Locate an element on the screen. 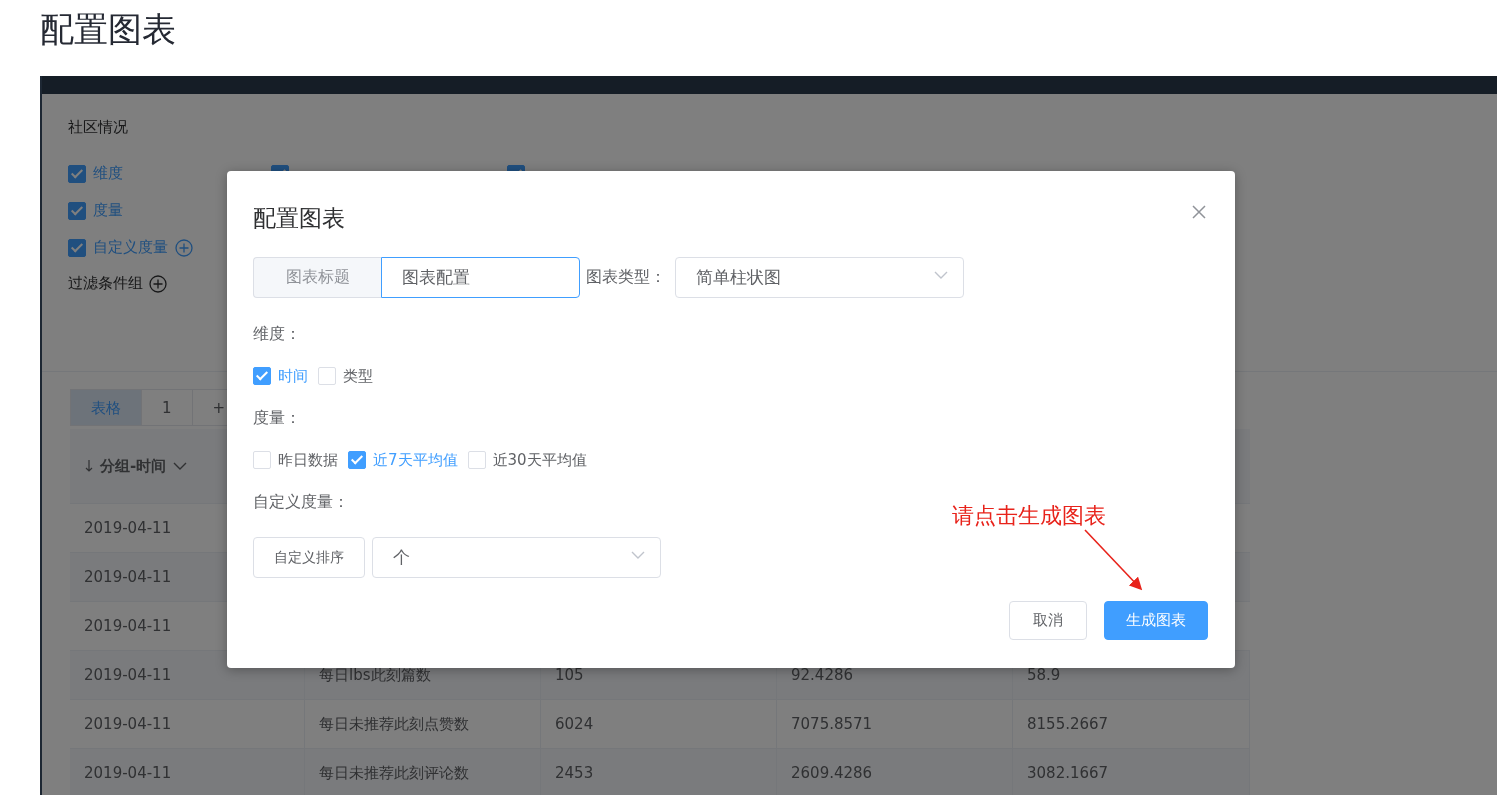 This screenshot has width=1512, height=805. chart-type-select: 简单柱状图 is located at coordinates (819, 277).